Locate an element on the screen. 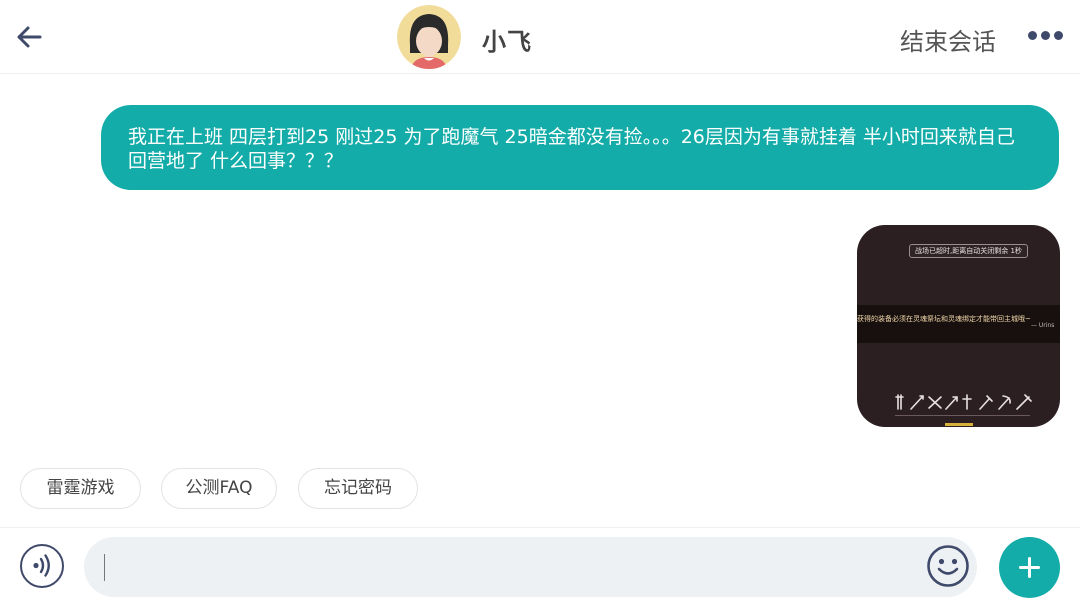  end-chat-button: 结束会话 is located at coordinates (948, 39).